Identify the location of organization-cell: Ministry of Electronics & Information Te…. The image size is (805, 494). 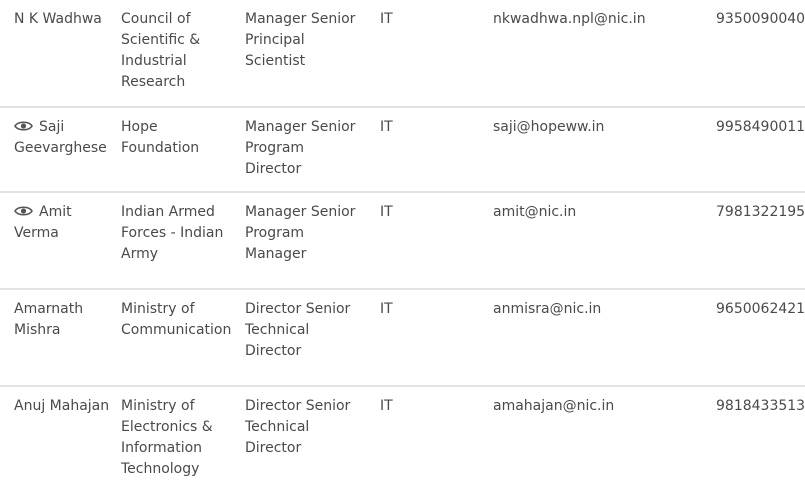
(167, 437).